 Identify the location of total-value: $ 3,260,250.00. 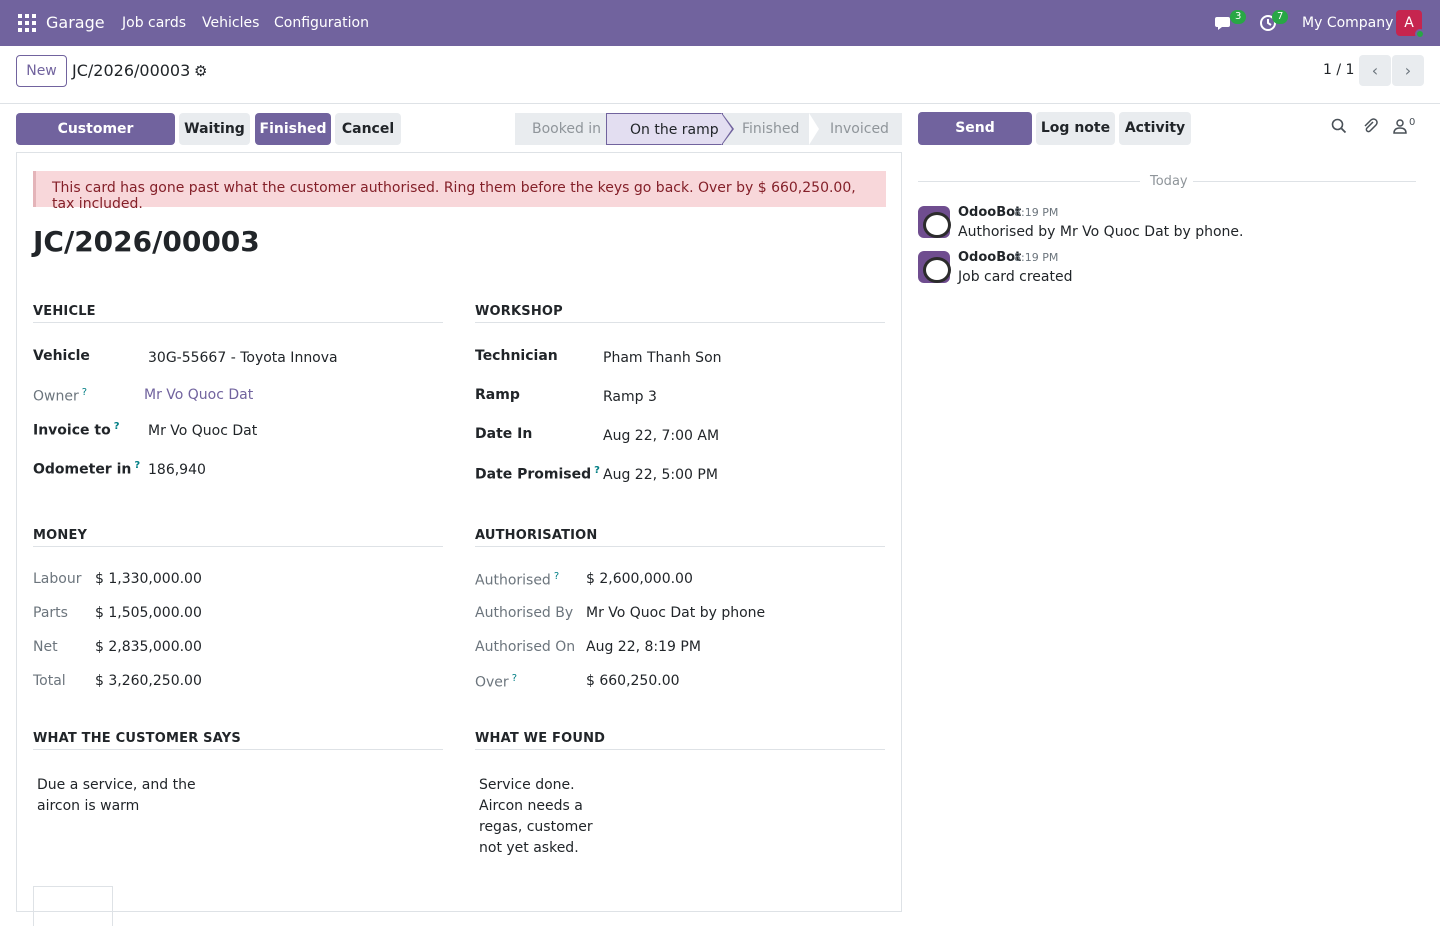
(148, 681).